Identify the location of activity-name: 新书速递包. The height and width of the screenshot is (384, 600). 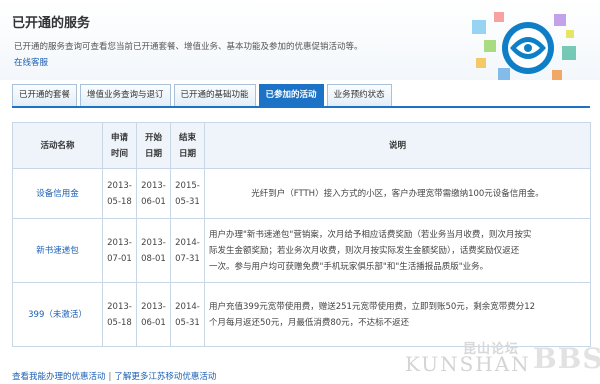
(57, 250).